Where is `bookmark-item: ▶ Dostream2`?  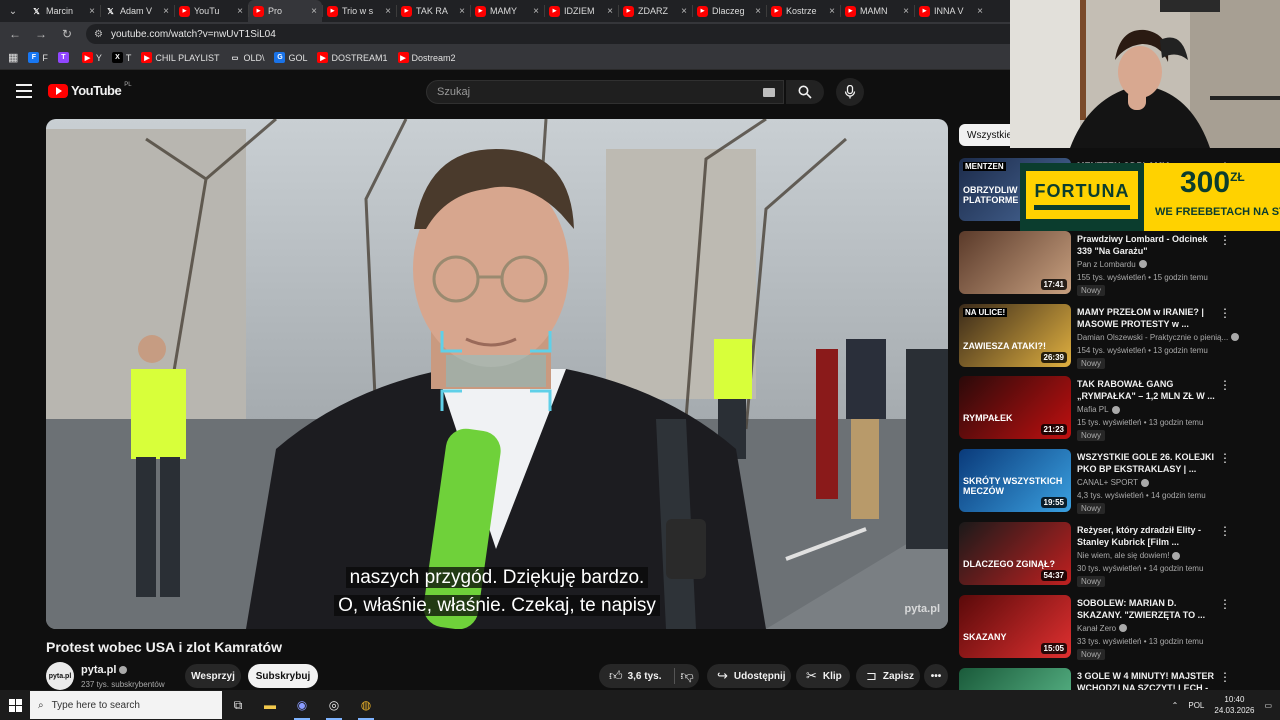 bookmark-item: ▶ Dostream2 is located at coordinates (426, 57).